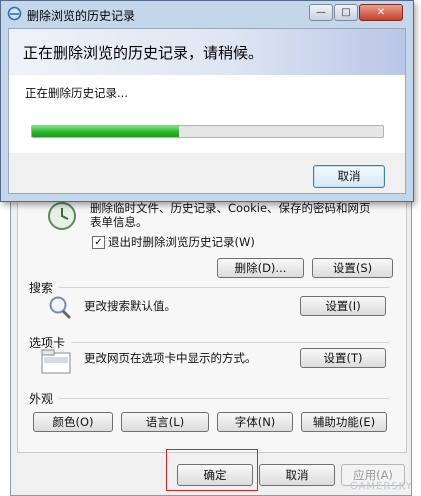 The image size is (421, 496). I want to click on dialog-heading: 正在删除浏览的历史记录，请稍候。, so click(143, 53).